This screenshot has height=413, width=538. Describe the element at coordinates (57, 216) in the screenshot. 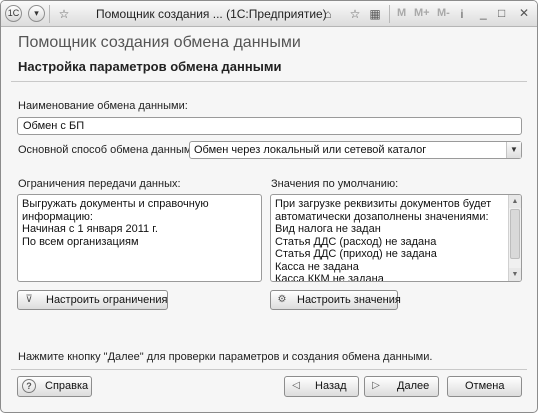

I see `restrictions-line: информацию:` at that location.